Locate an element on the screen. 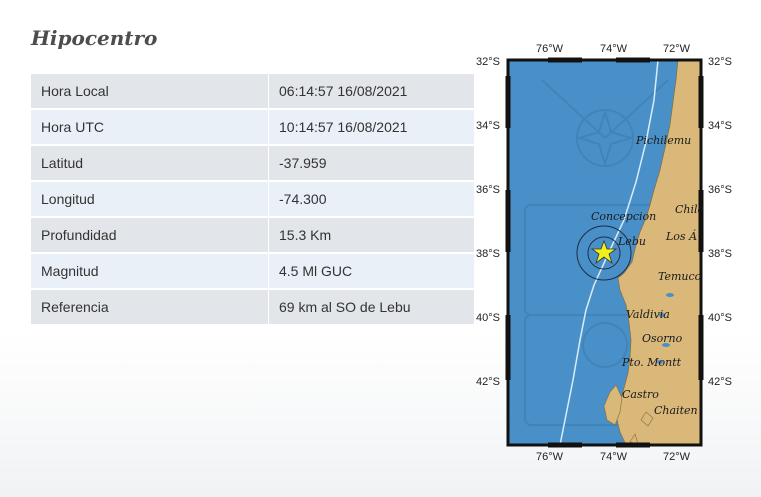 The height and width of the screenshot is (497, 761). table-row: Profundidad 15.3 Km is located at coordinates (253, 235).